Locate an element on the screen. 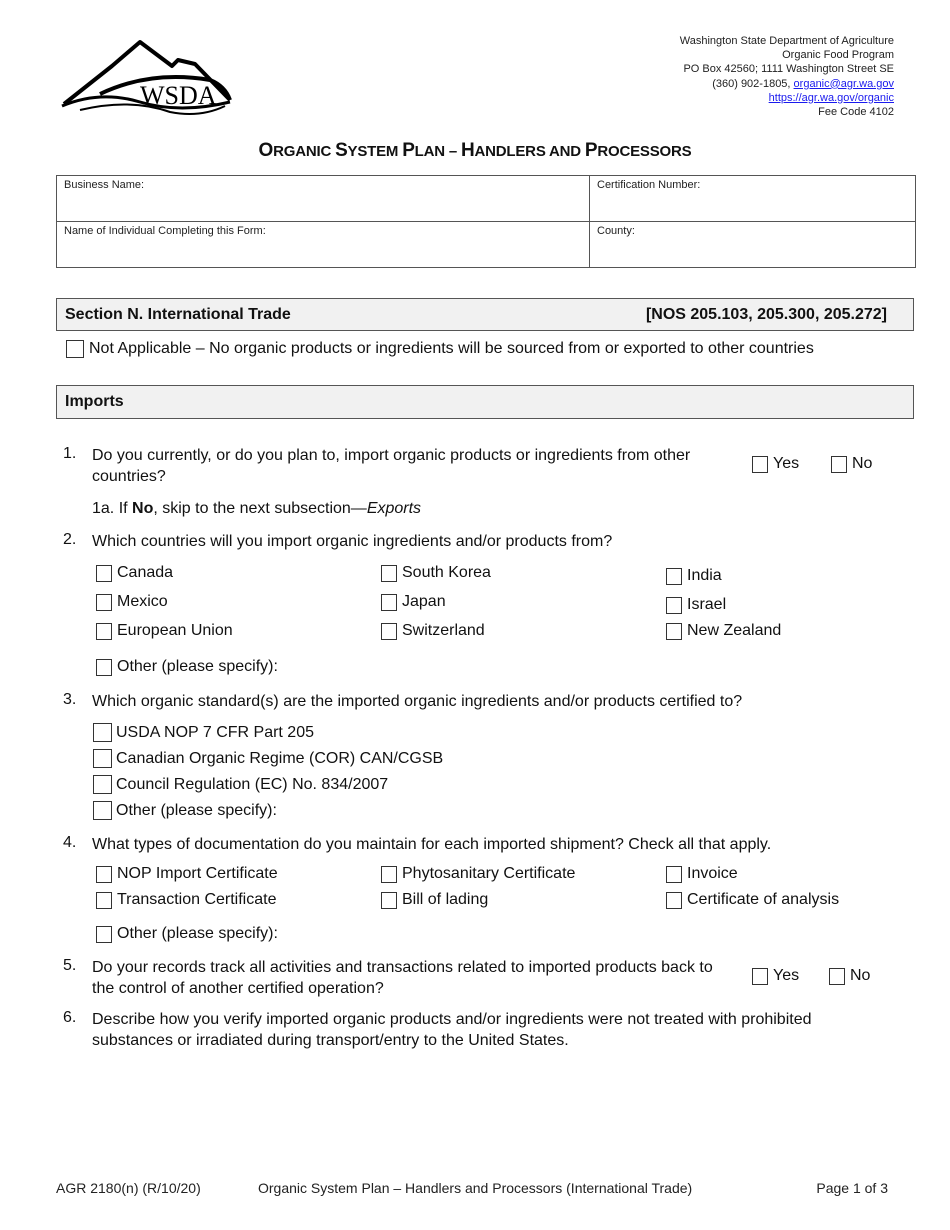 This screenshot has height=1230, width=950. question-6-number: 6. is located at coordinates (70, 1017).